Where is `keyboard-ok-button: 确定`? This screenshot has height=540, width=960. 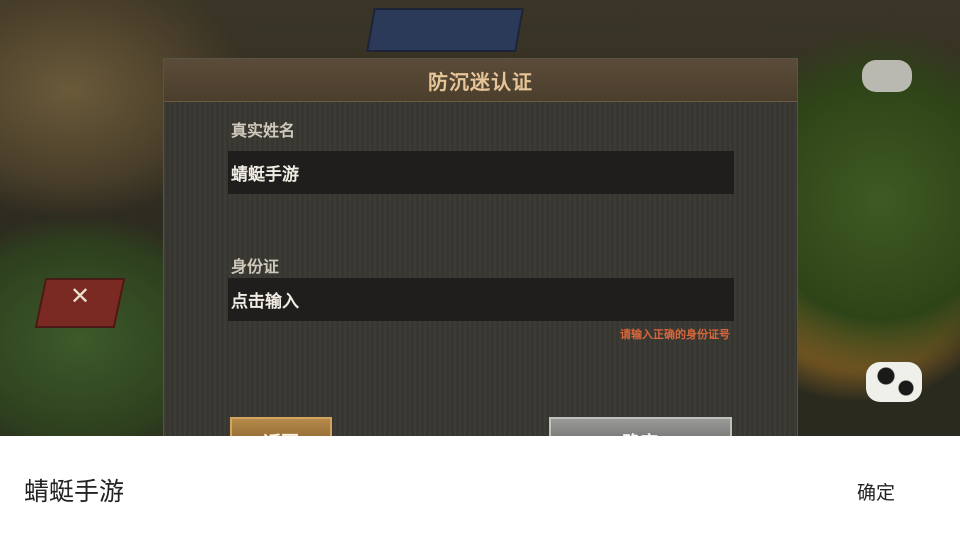
keyboard-ok-button: 确定 is located at coordinates (876, 491).